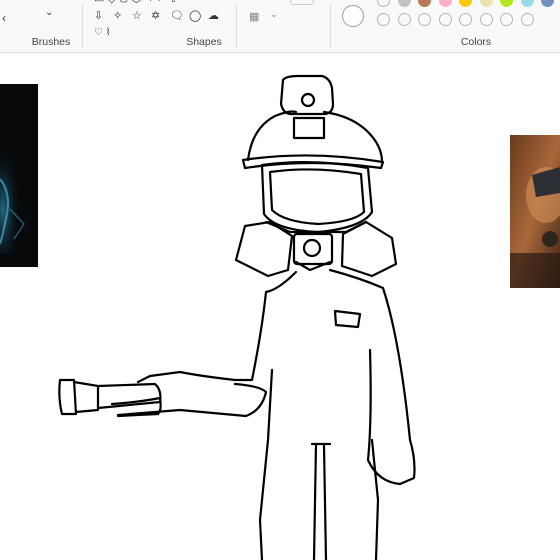  Describe the element at coordinates (375, 499) in the screenshot. I see `leg-right-outer` at that location.